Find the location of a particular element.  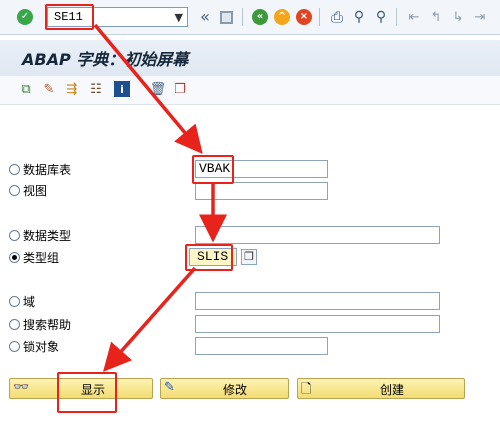

arrow-to-display is located at coordinates (150, 319).